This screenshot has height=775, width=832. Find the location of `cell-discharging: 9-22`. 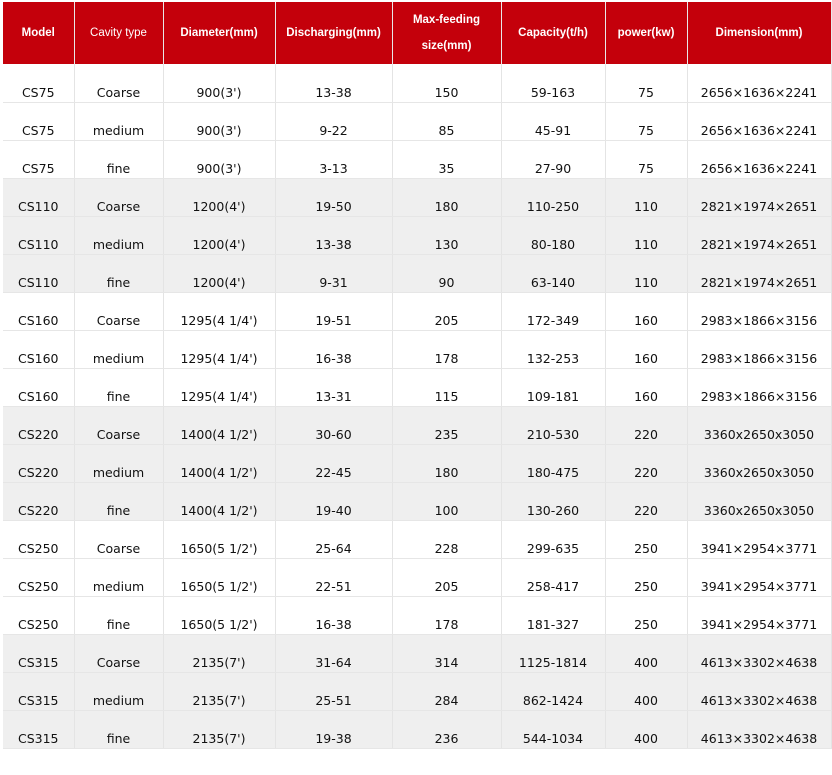

cell-discharging: 9-22 is located at coordinates (334, 121).